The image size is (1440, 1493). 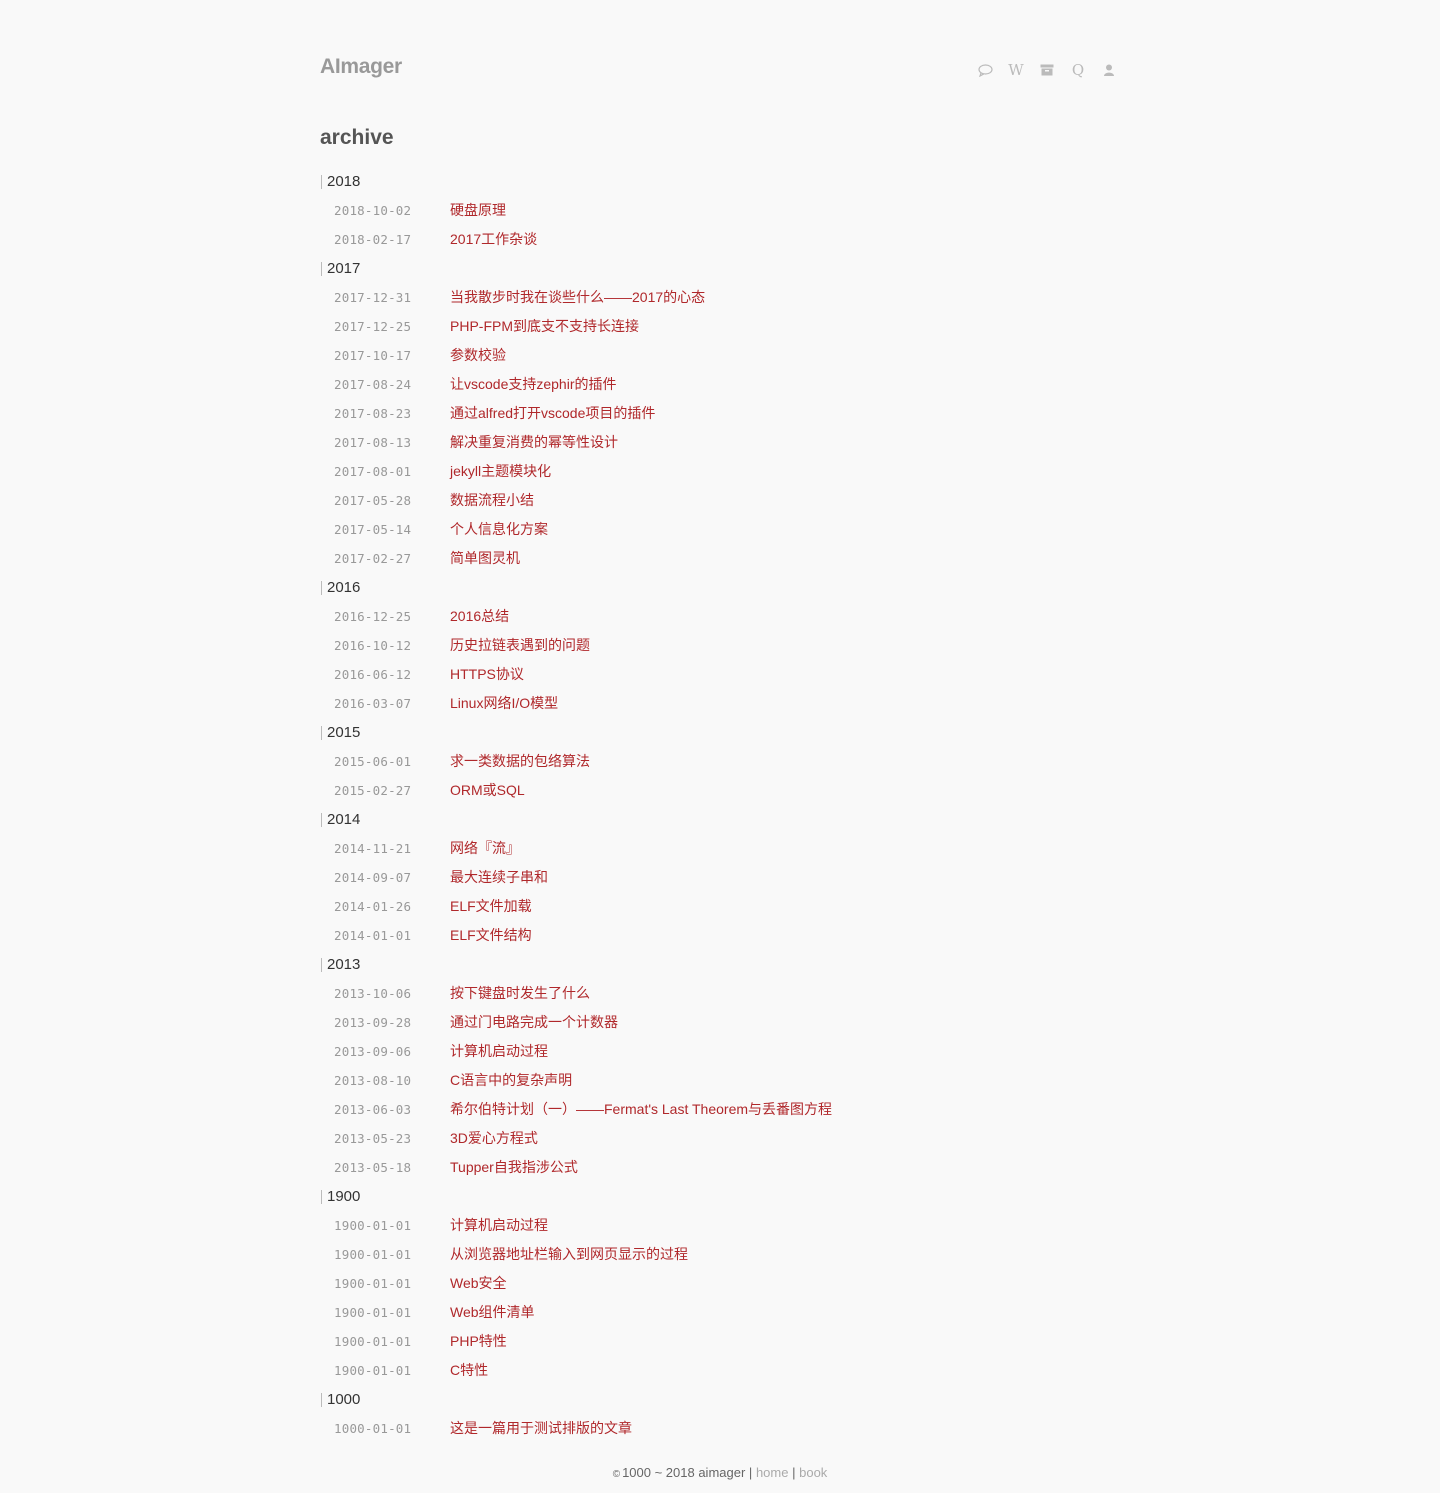 I want to click on wiki-icon: W, so click(x=1016, y=70).